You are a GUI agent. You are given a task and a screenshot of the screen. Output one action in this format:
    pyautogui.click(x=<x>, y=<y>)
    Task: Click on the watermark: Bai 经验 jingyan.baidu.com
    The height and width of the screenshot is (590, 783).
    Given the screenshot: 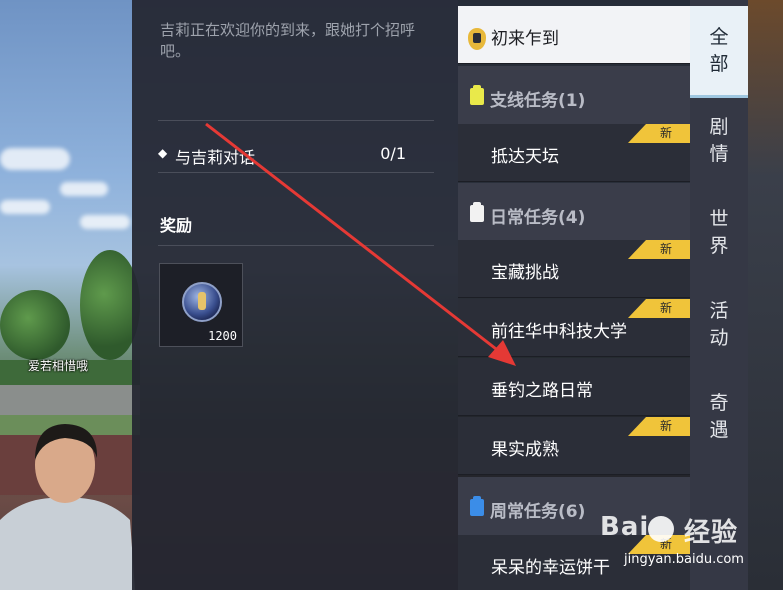 What is the action you would take?
    pyautogui.click(x=680, y=542)
    